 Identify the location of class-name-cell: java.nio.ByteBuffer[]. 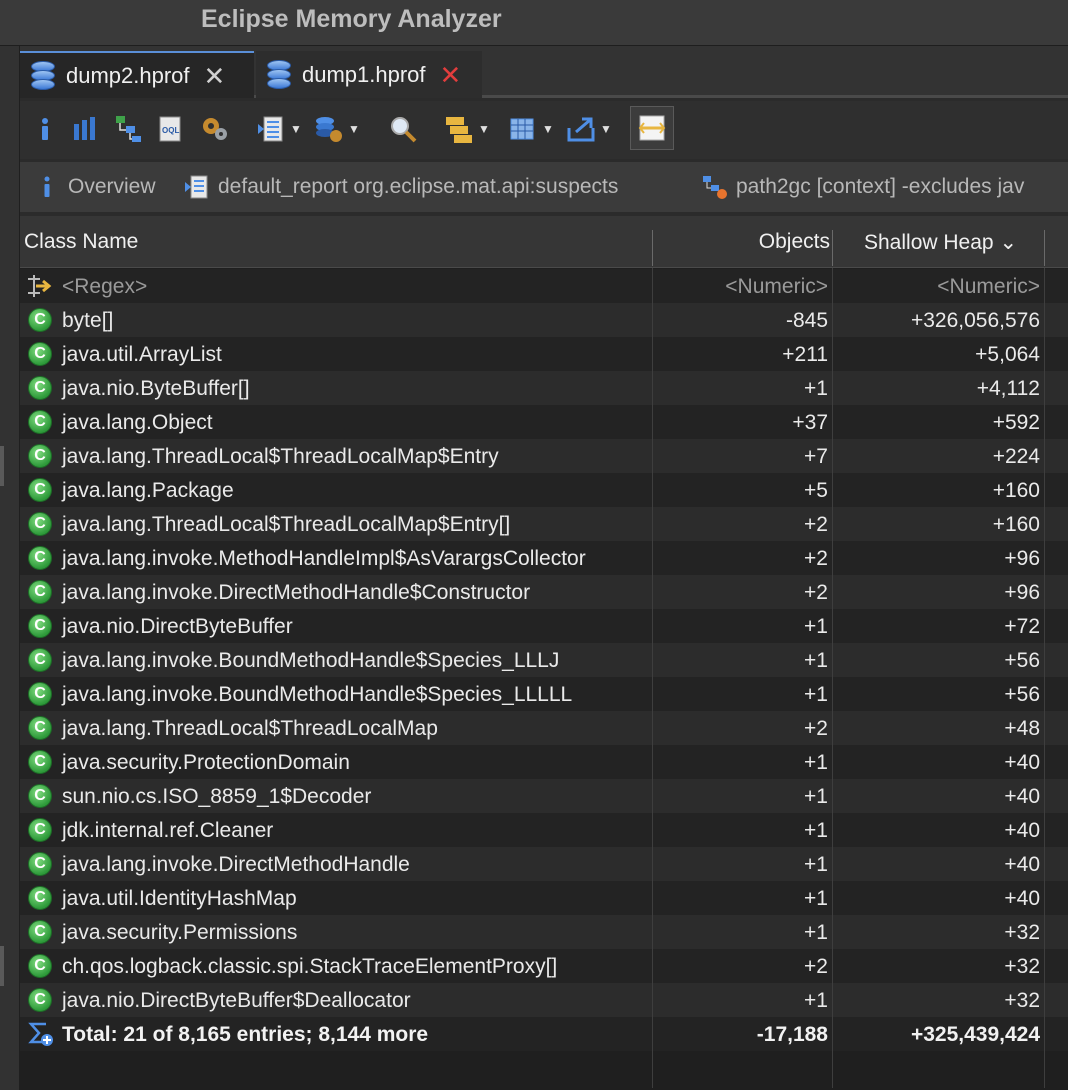
(156, 388).